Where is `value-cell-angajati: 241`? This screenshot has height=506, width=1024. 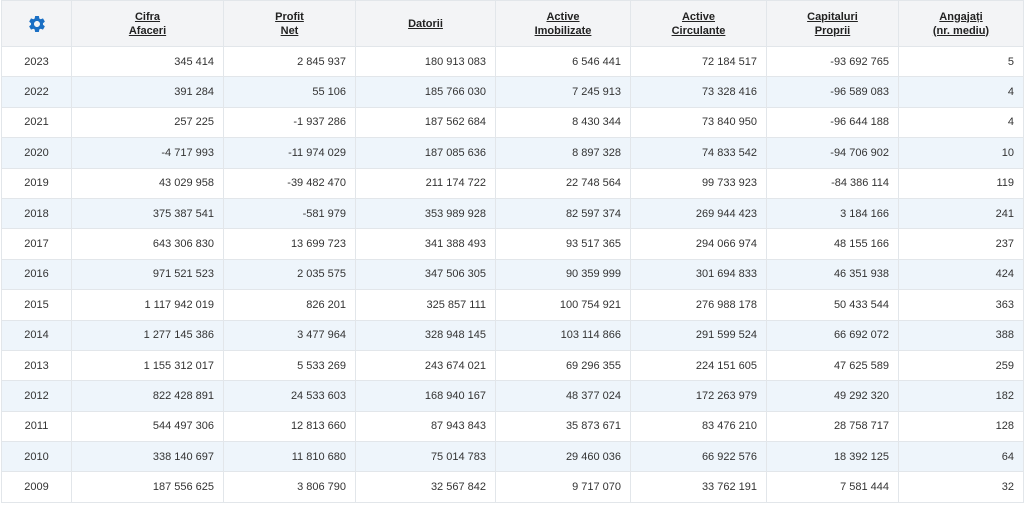
value-cell-angajati: 241 is located at coordinates (961, 213).